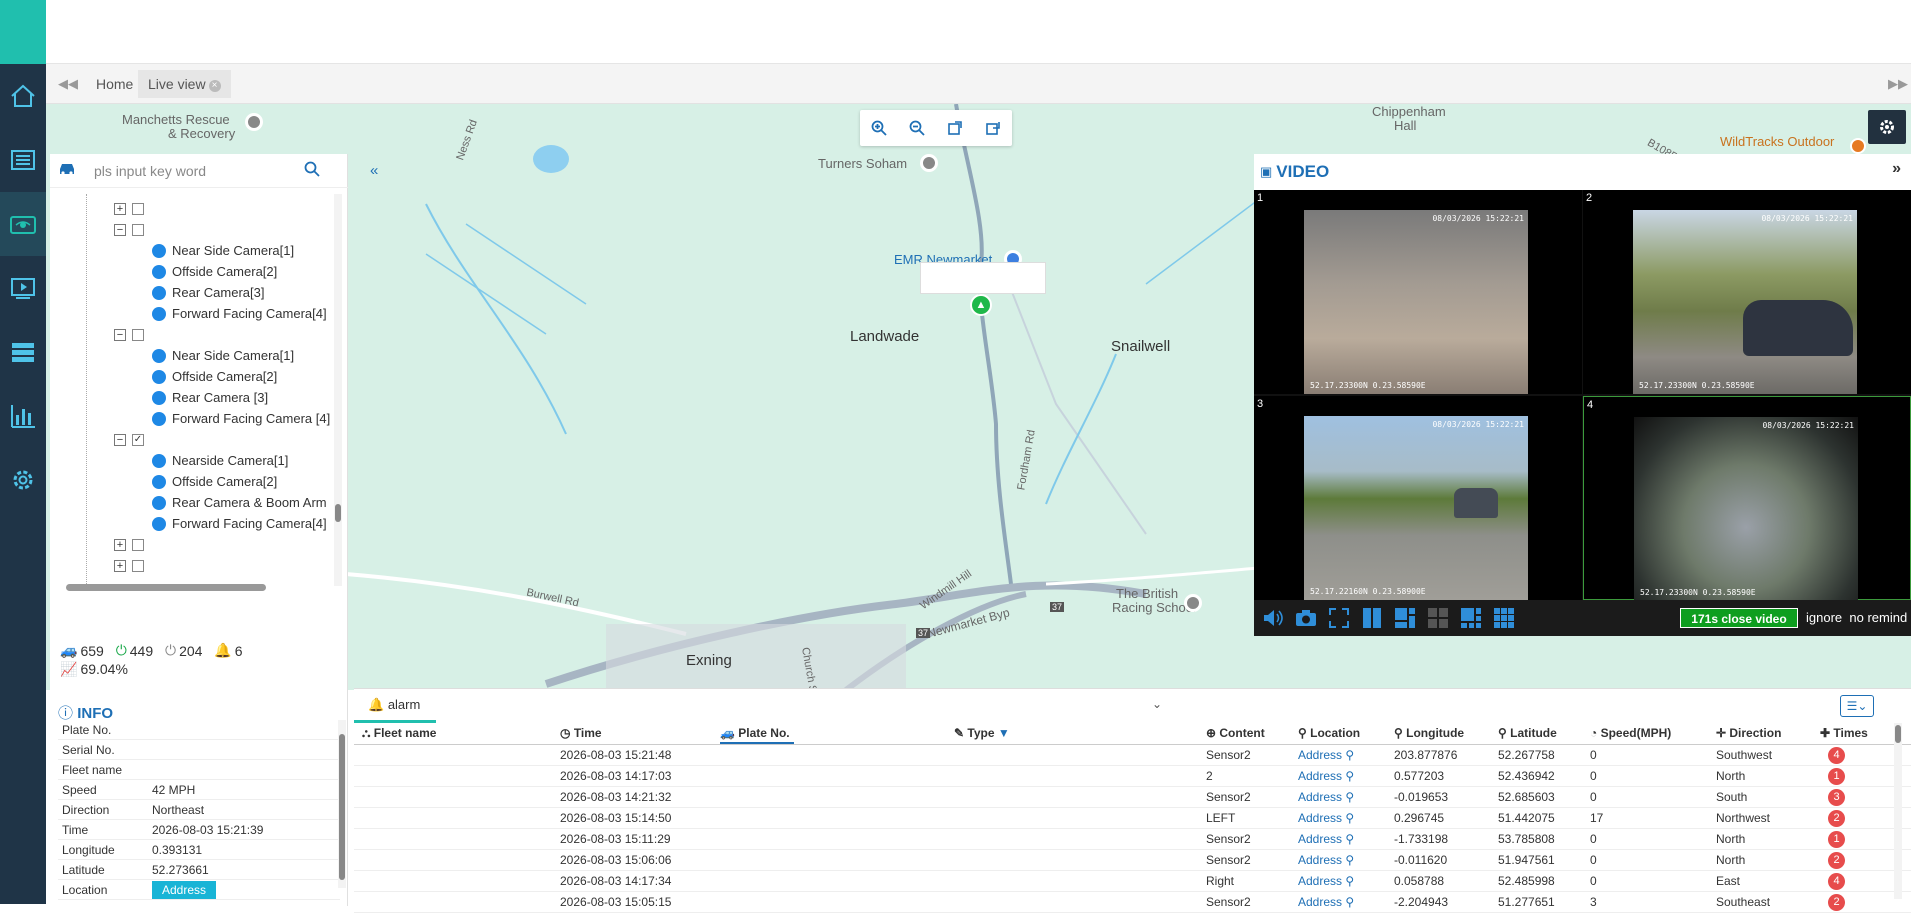 Image resolution: width=1911 pixels, height=913 pixels. What do you see at coordinates (1372, 618) in the screenshot?
I see `layout-1-icon` at bounding box center [1372, 618].